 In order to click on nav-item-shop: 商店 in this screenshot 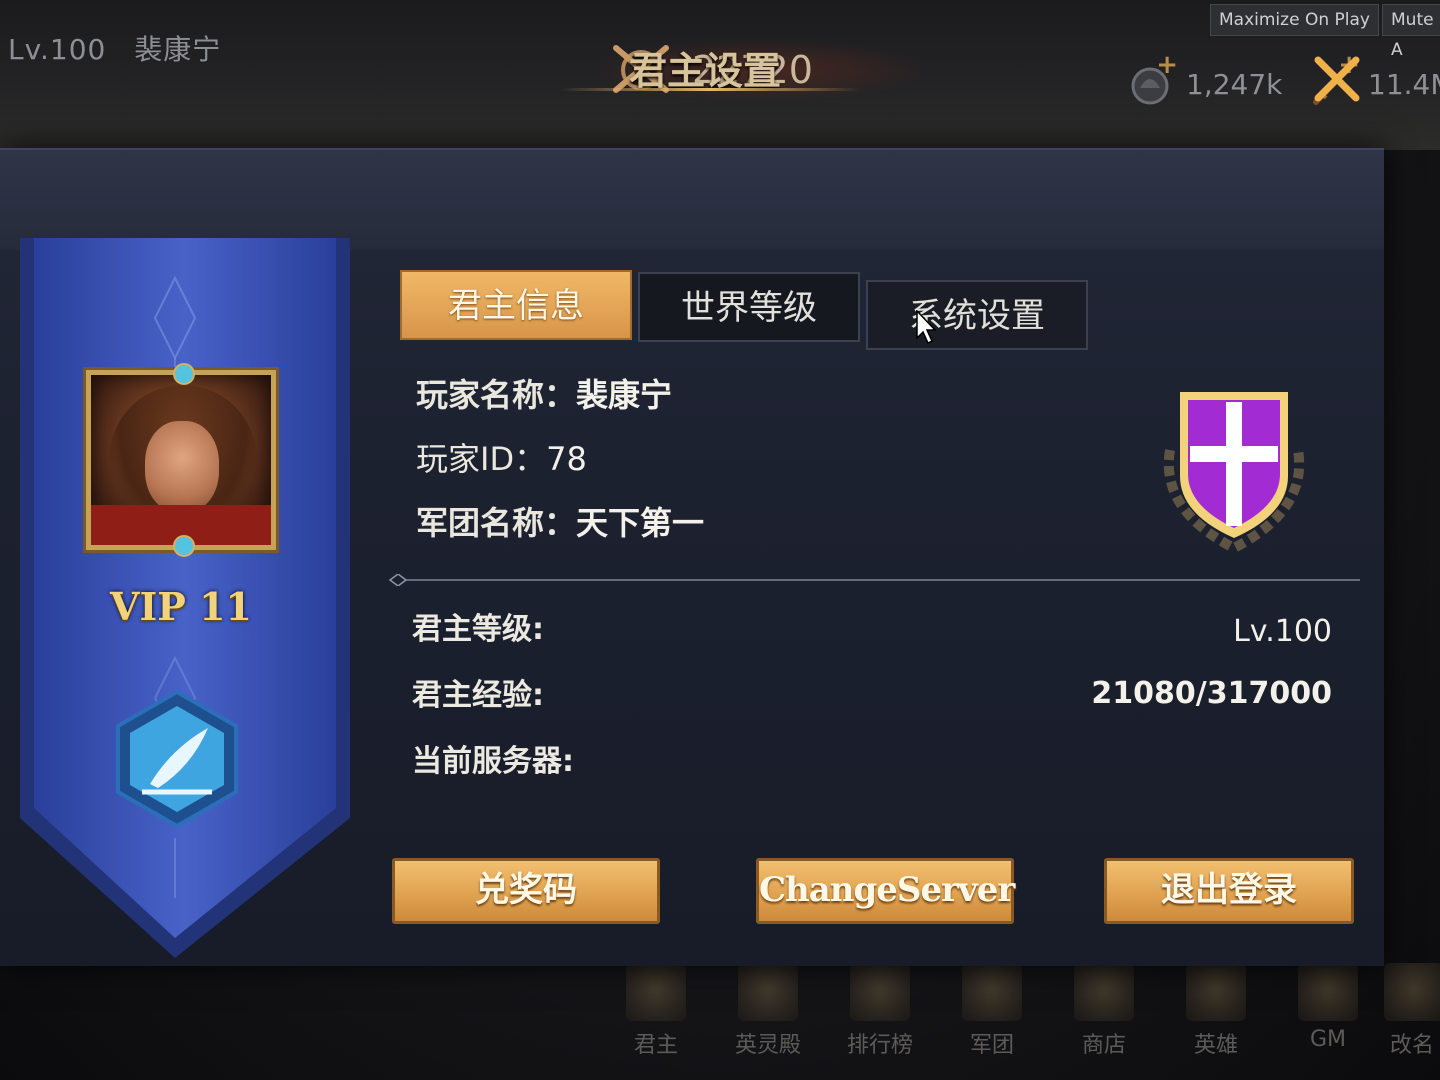, I will do `click(1104, 1017)`.